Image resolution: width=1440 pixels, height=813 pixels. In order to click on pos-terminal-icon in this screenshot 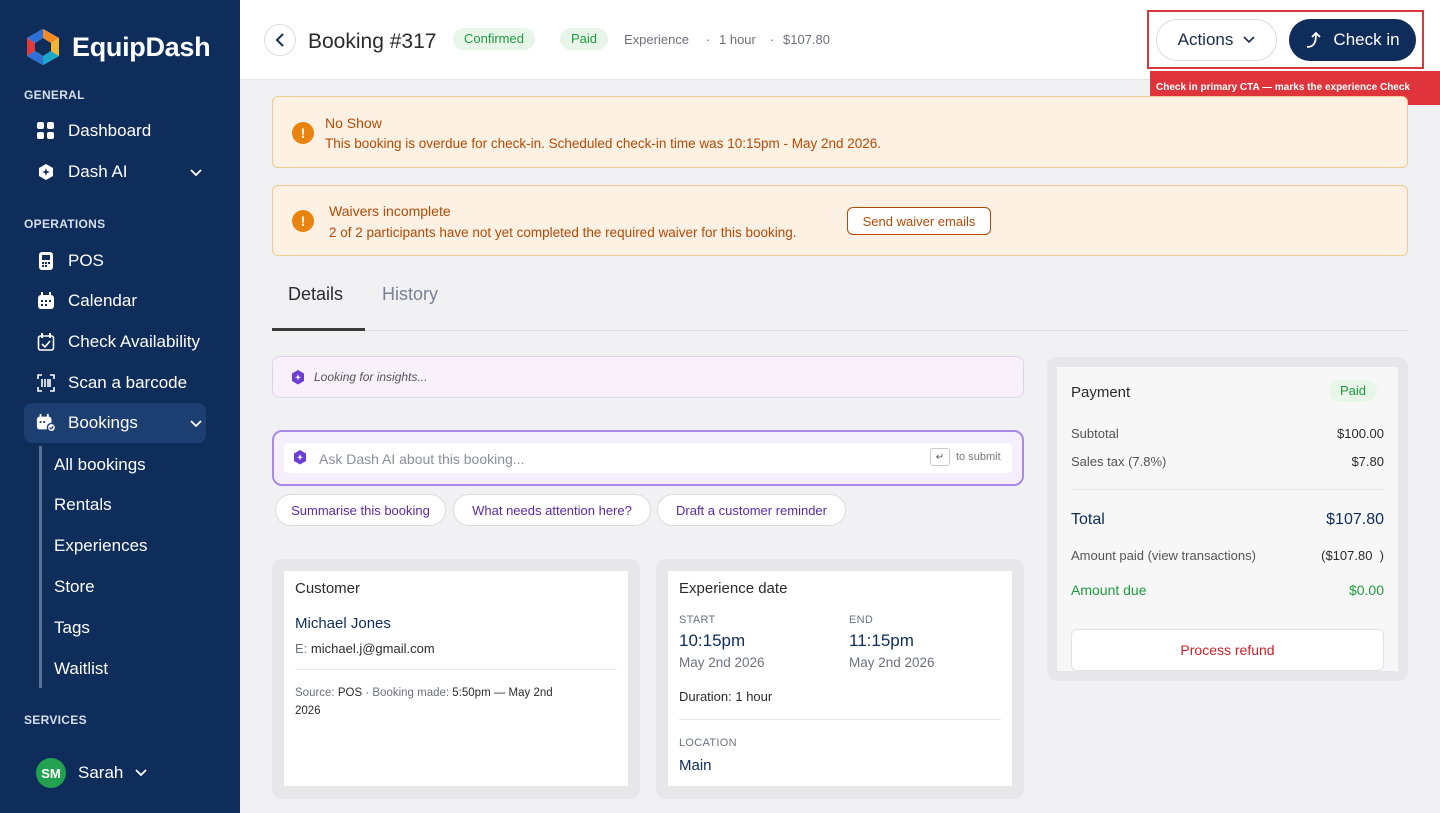, I will do `click(46, 261)`.